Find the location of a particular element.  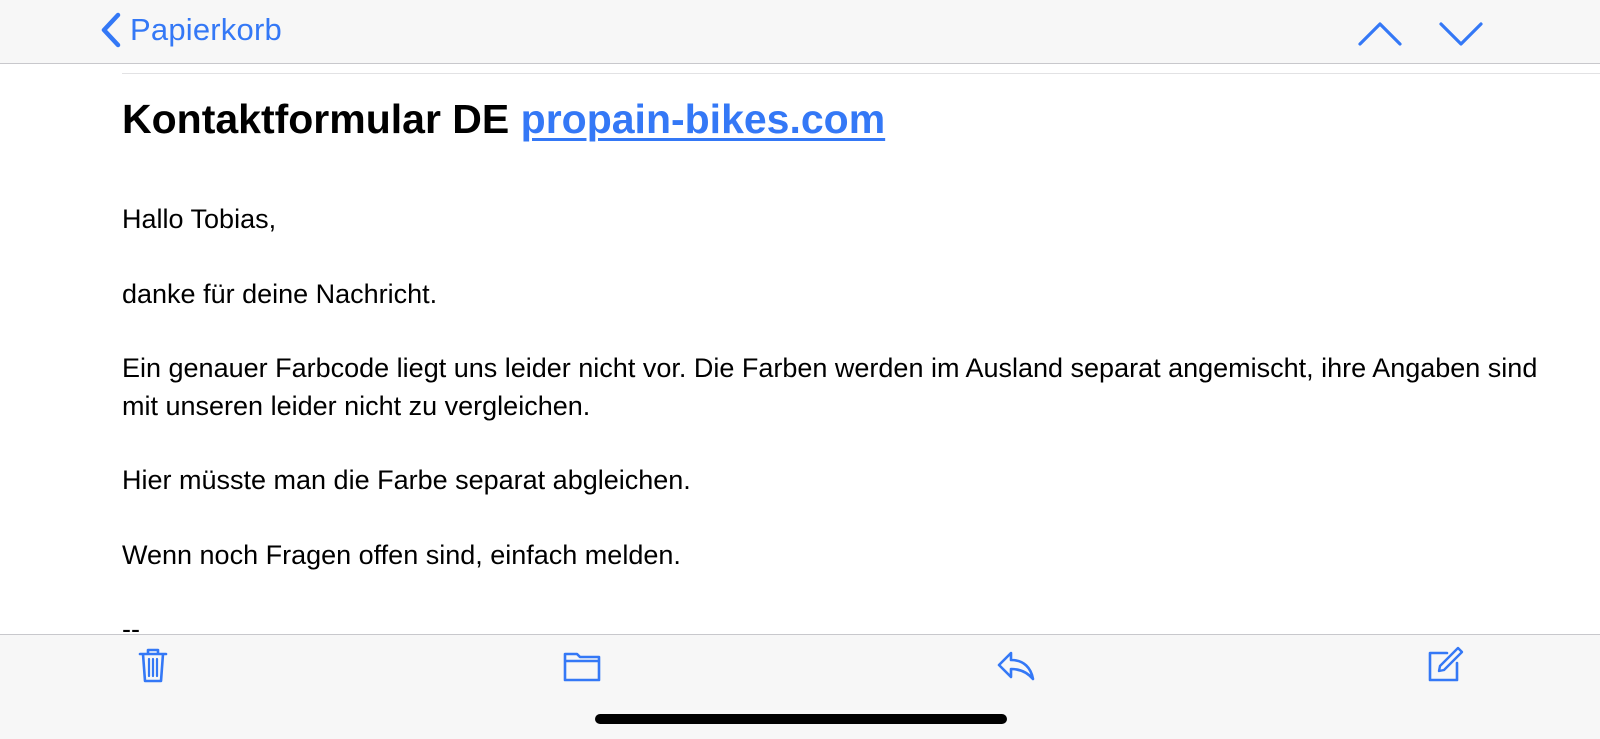

trash-icon is located at coordinates (153, 665).